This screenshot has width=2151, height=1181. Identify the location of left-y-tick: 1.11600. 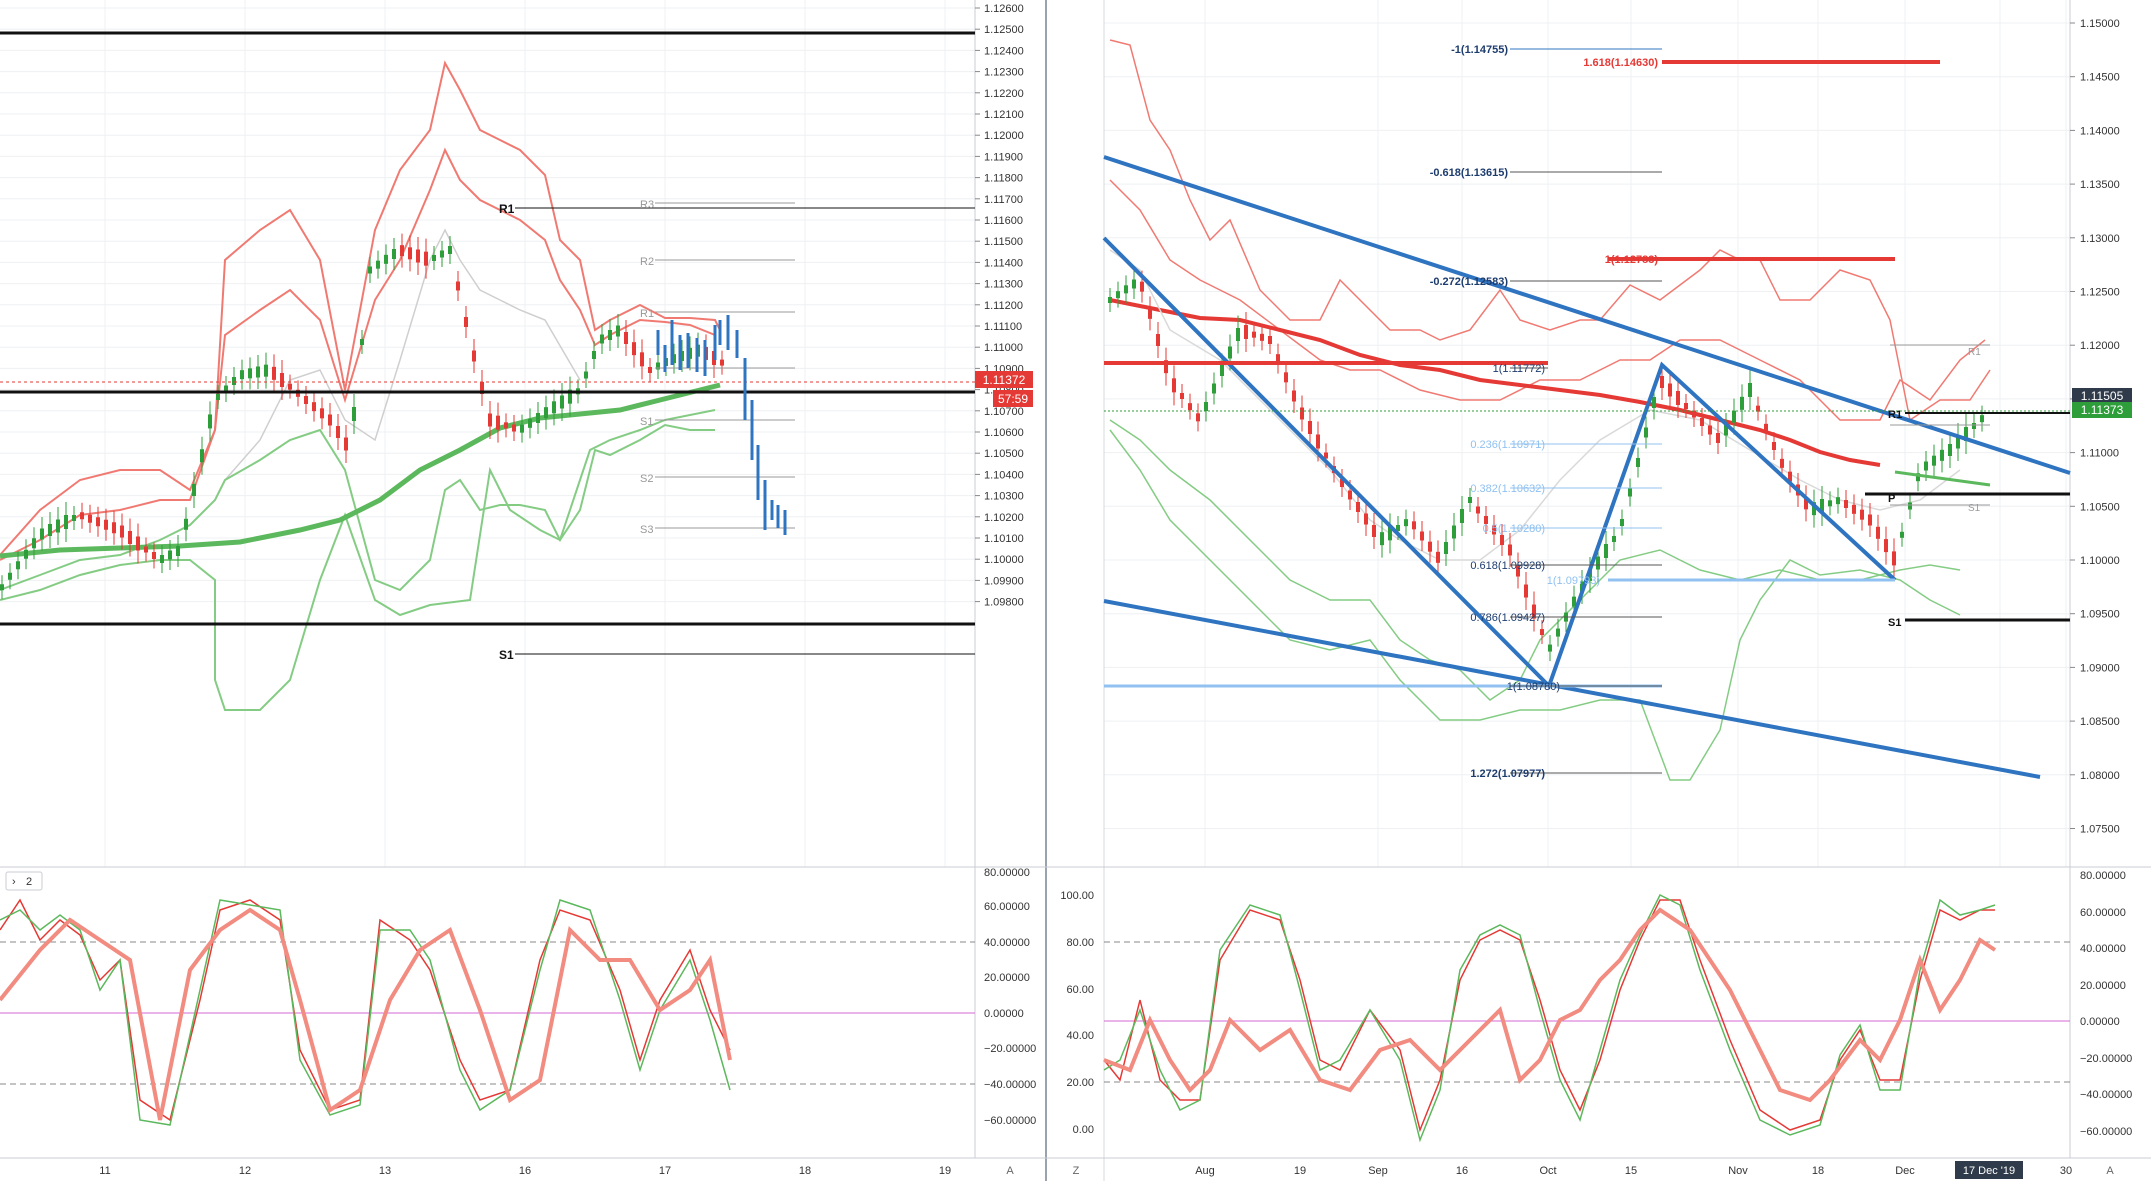
(1003, 221).